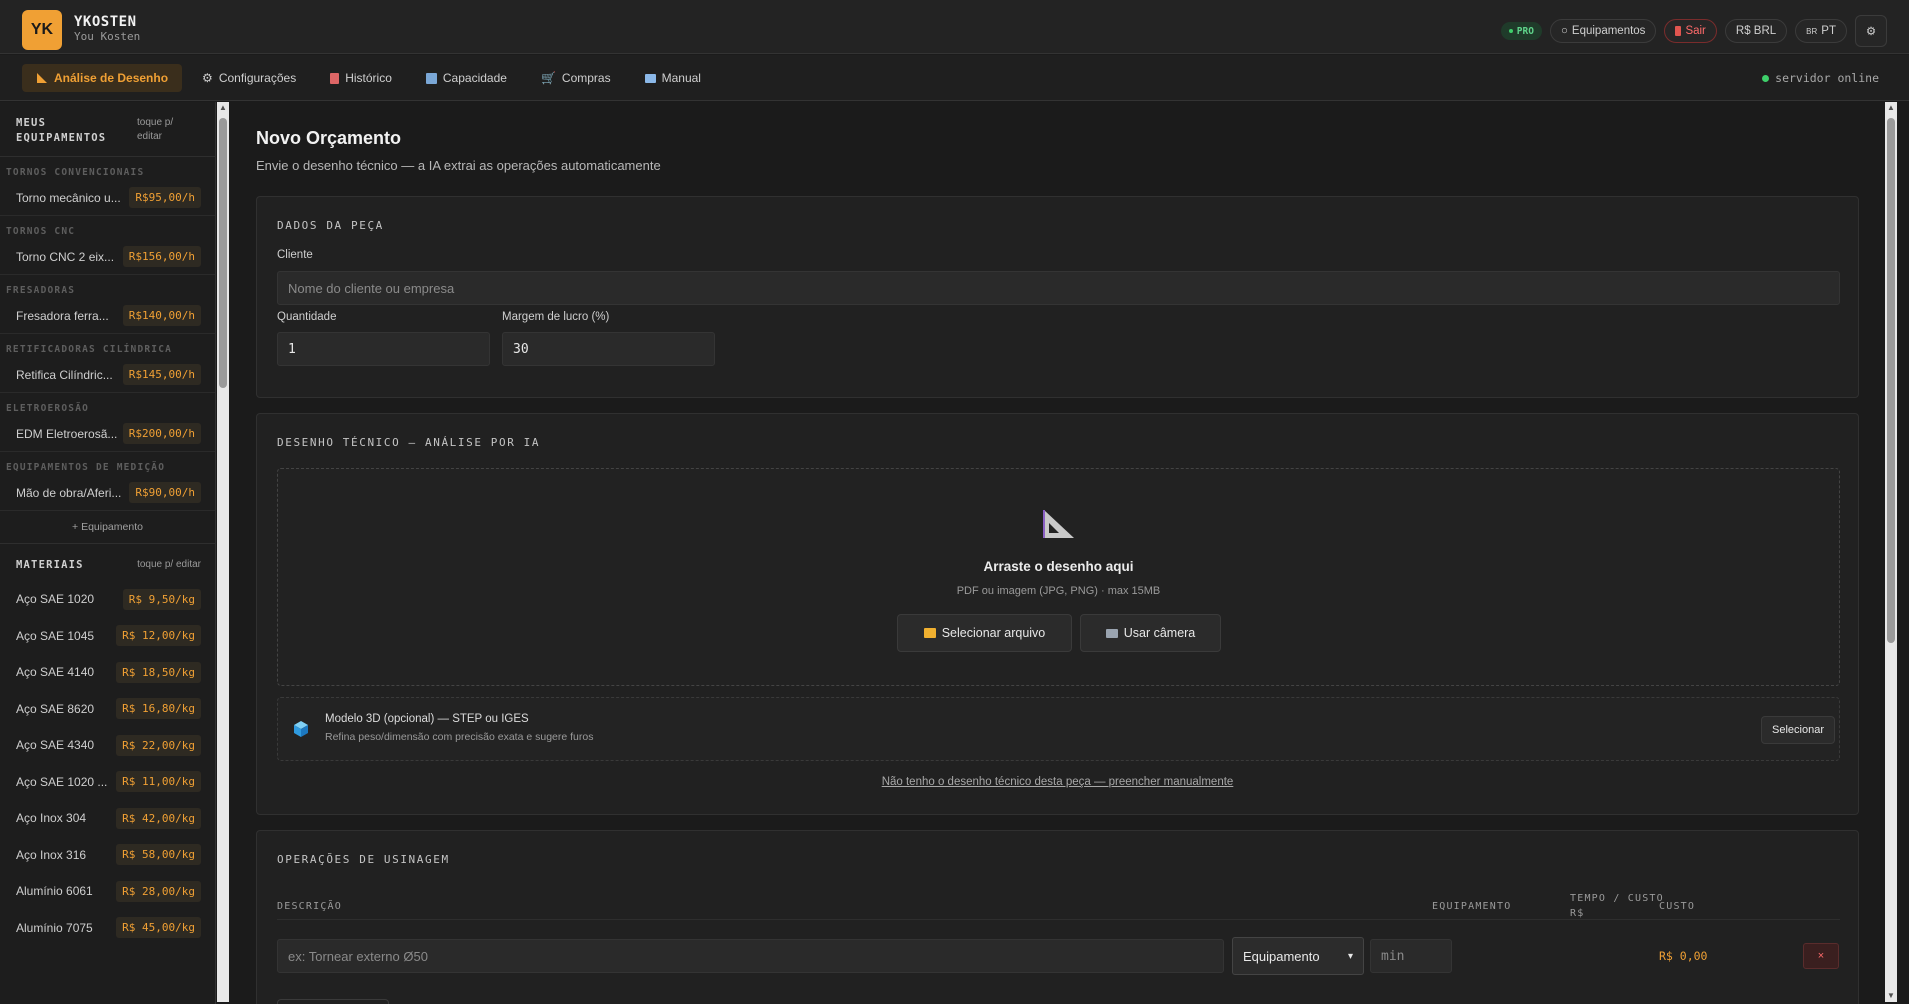 The image size is (1909, 1004). I want to click on material-item: Aço SAE 4140 R$ 18,50/kg, so click(107, 672).